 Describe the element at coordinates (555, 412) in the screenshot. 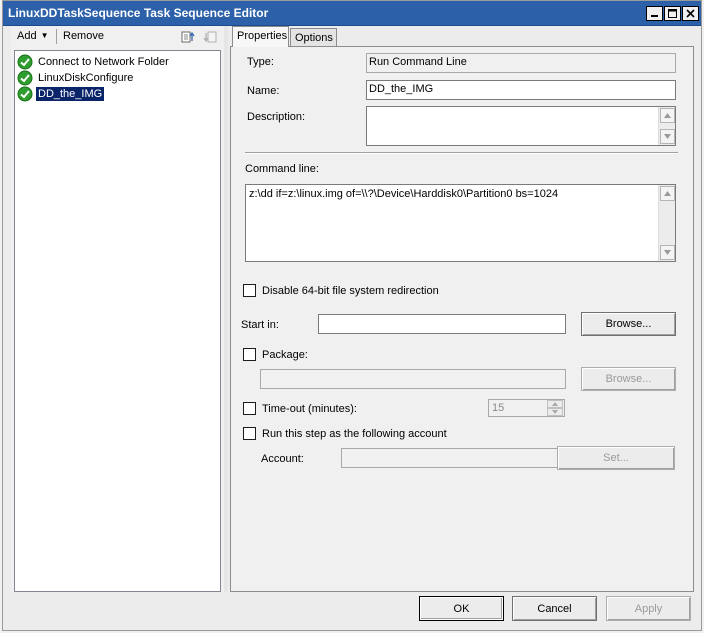

I see `spin-down-arrow-icon` at that location.